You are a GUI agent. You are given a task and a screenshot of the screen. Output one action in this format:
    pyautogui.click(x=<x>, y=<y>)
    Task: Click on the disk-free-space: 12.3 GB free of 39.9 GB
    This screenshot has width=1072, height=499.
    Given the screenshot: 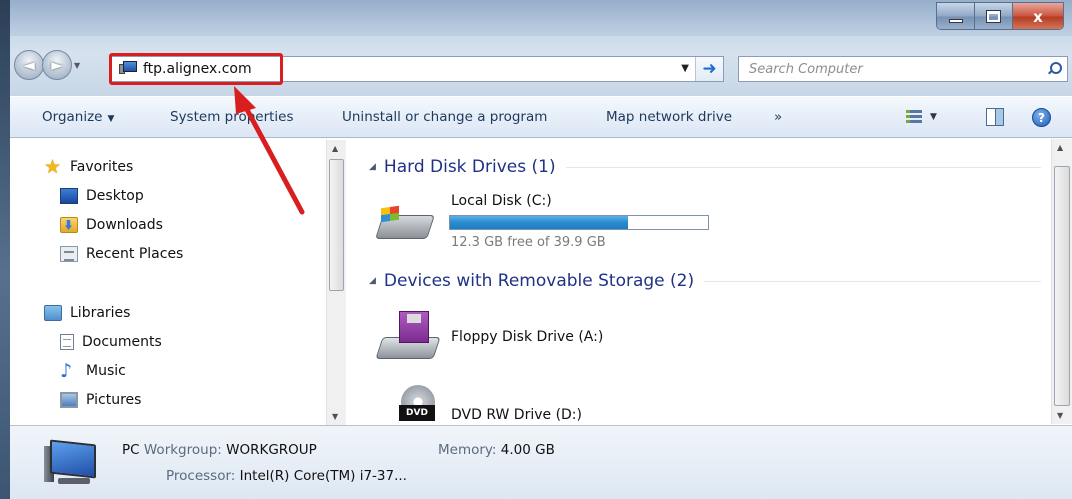 What is the action you would take?
    pyautogui.click(x=528, y=242)
    